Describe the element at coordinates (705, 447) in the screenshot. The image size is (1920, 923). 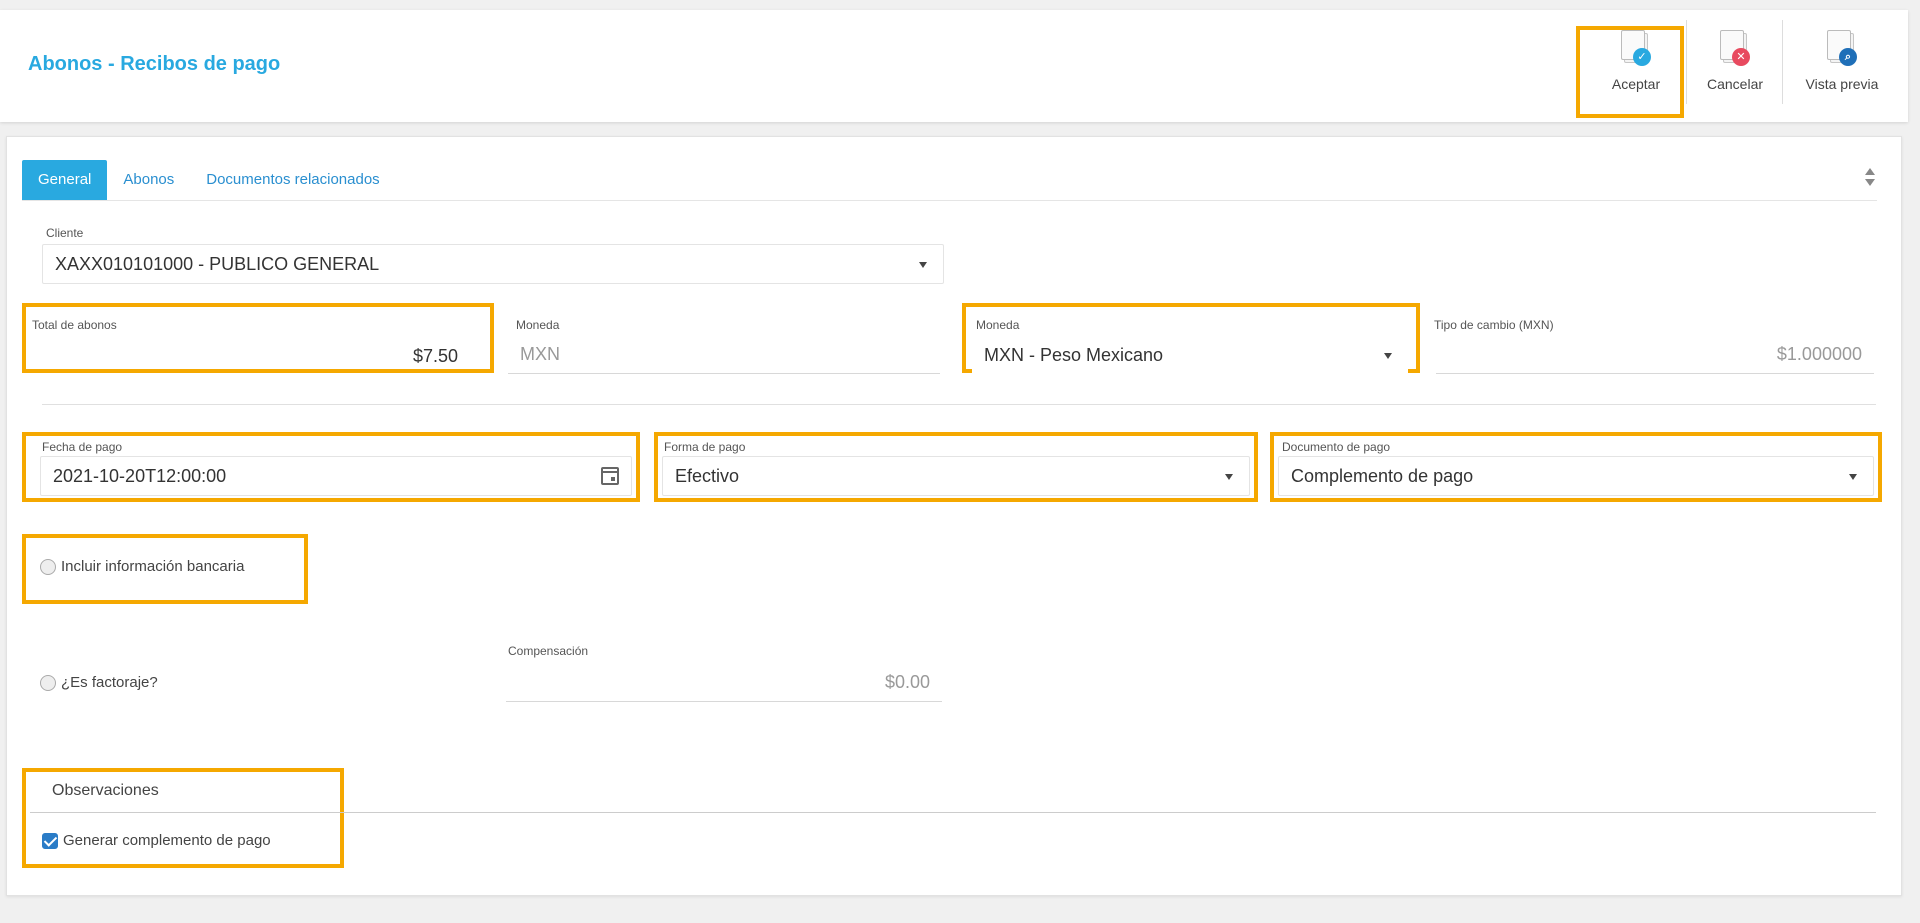
I see `forma-pago-label: Forma de pago` at that location.